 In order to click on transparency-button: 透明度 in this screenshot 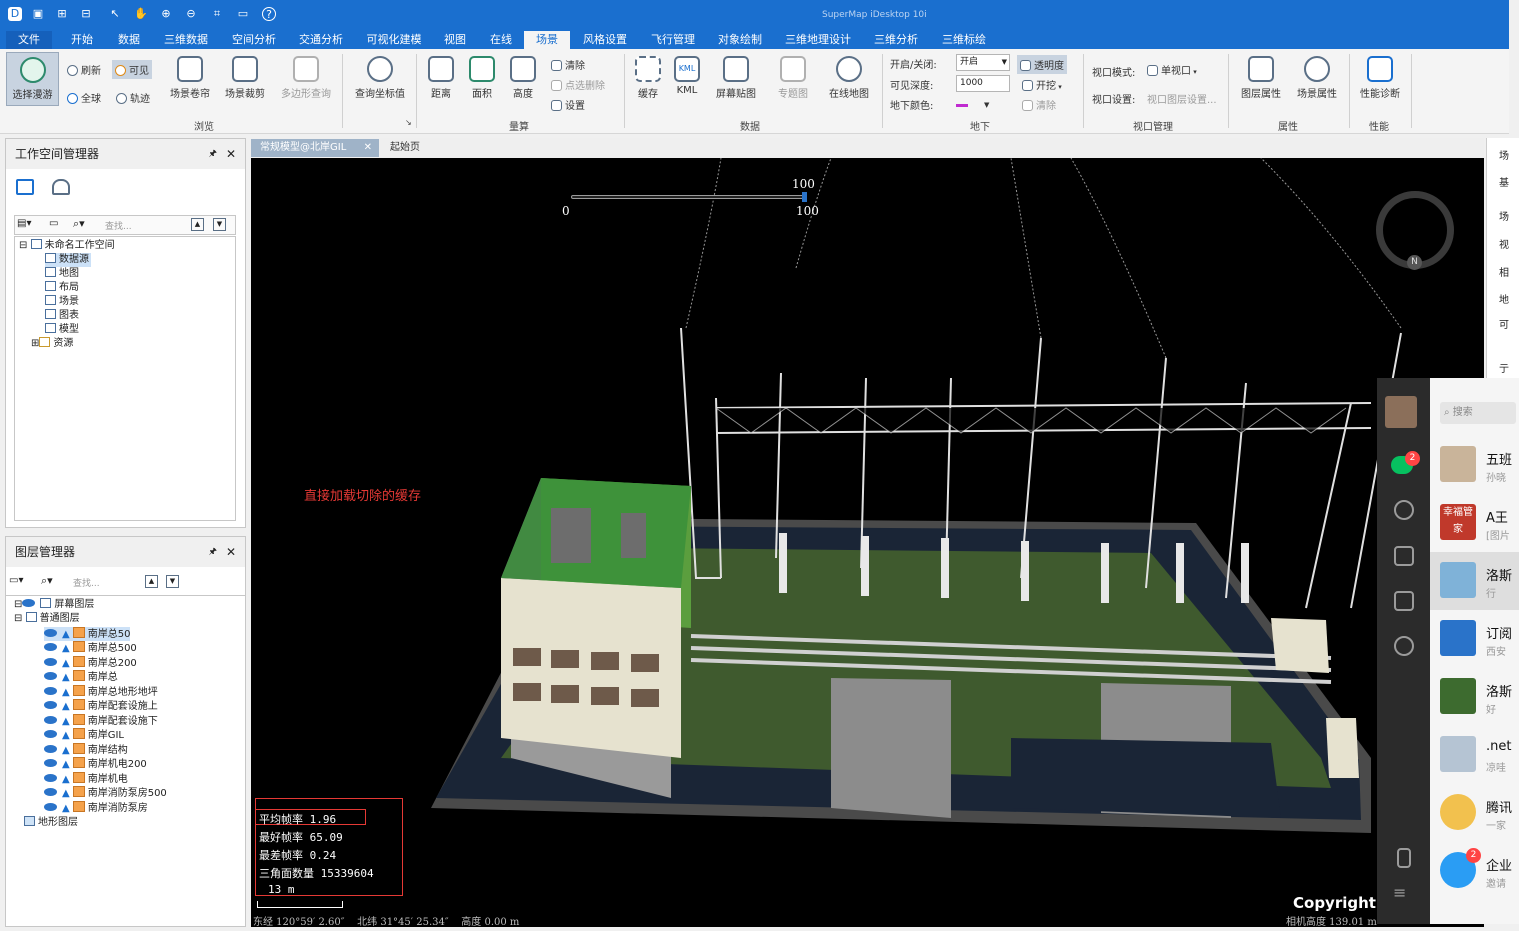, I will do `click(1042, 64)`.